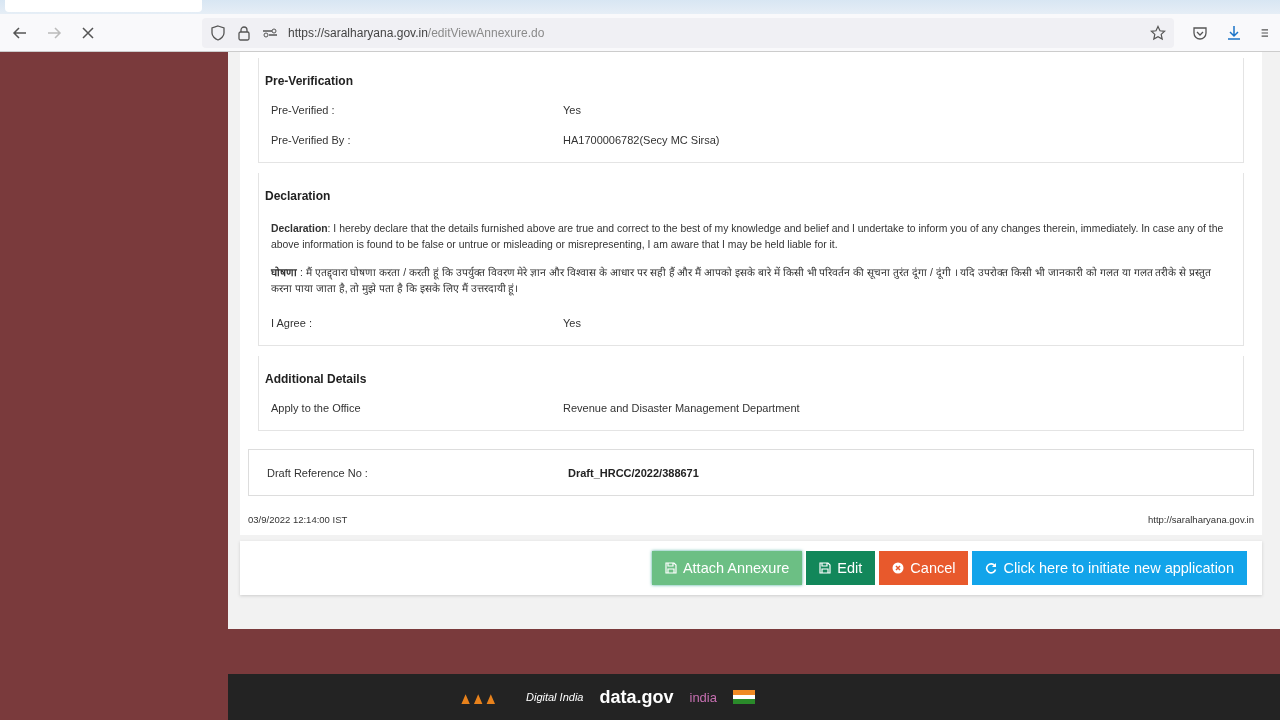  What do you see at coordinates (1109, 568) in the screenshot?
I see `action-button: Click here to initiate new application` at bounding box center [1109, 568].